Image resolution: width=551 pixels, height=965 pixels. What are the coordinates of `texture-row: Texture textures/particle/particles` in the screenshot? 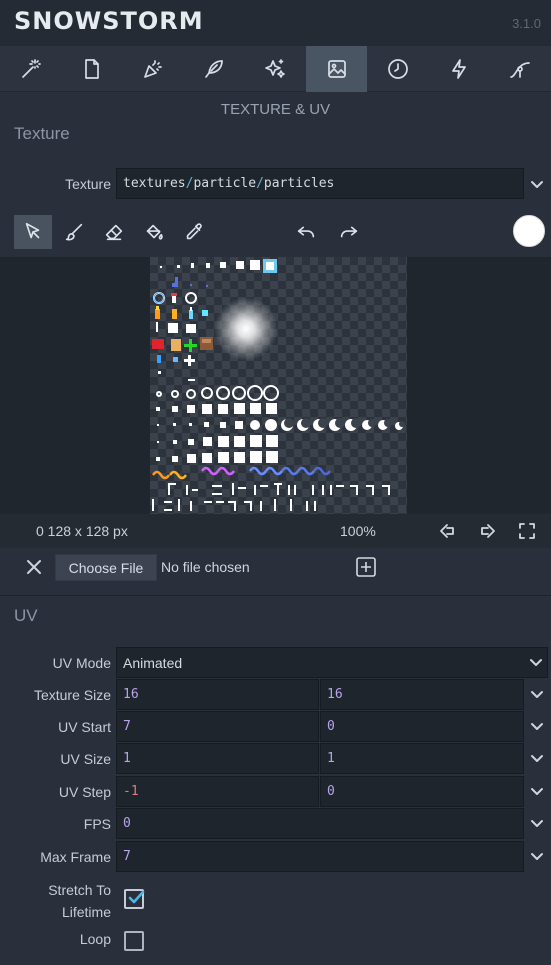 It's located at (275, 184).